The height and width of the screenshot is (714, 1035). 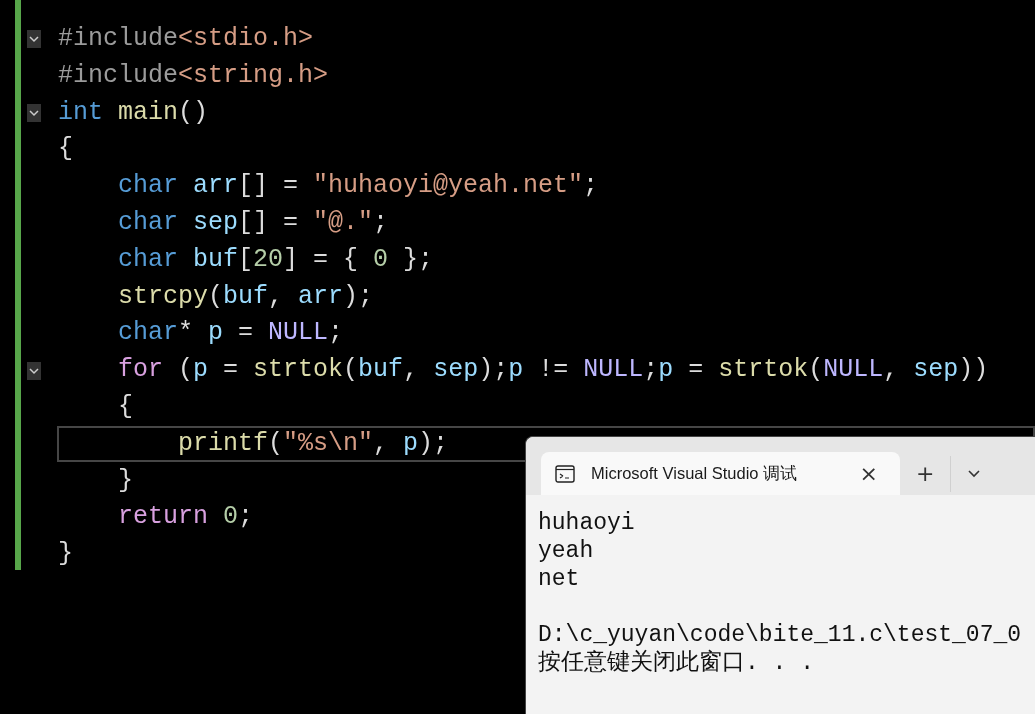 I want to click on code-line: #include<stdio.h>, so click(x=186, y=39).